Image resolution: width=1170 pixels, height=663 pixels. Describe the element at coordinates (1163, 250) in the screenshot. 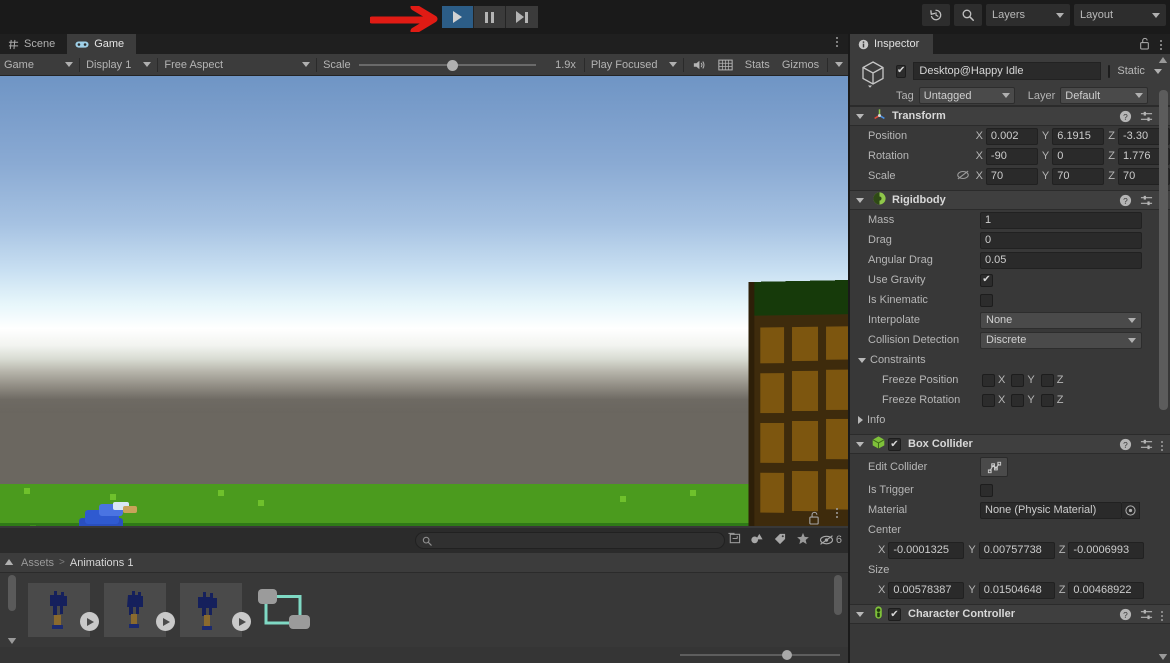

I see `inspector-scrollbar-thumb` at that location.